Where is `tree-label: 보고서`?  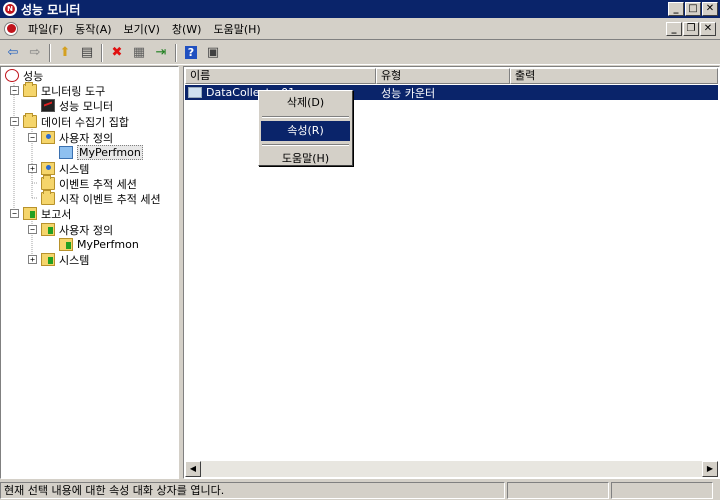
tree-label: 보고서 is located at coordinates (56, 214).